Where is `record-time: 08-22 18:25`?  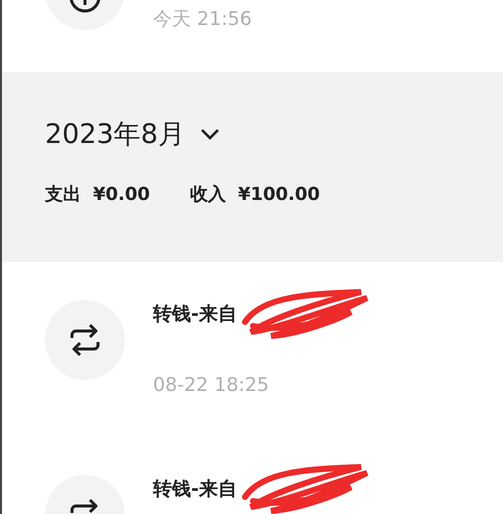
record-time: 08-22 18:25 is located at coordinates (211, 385).